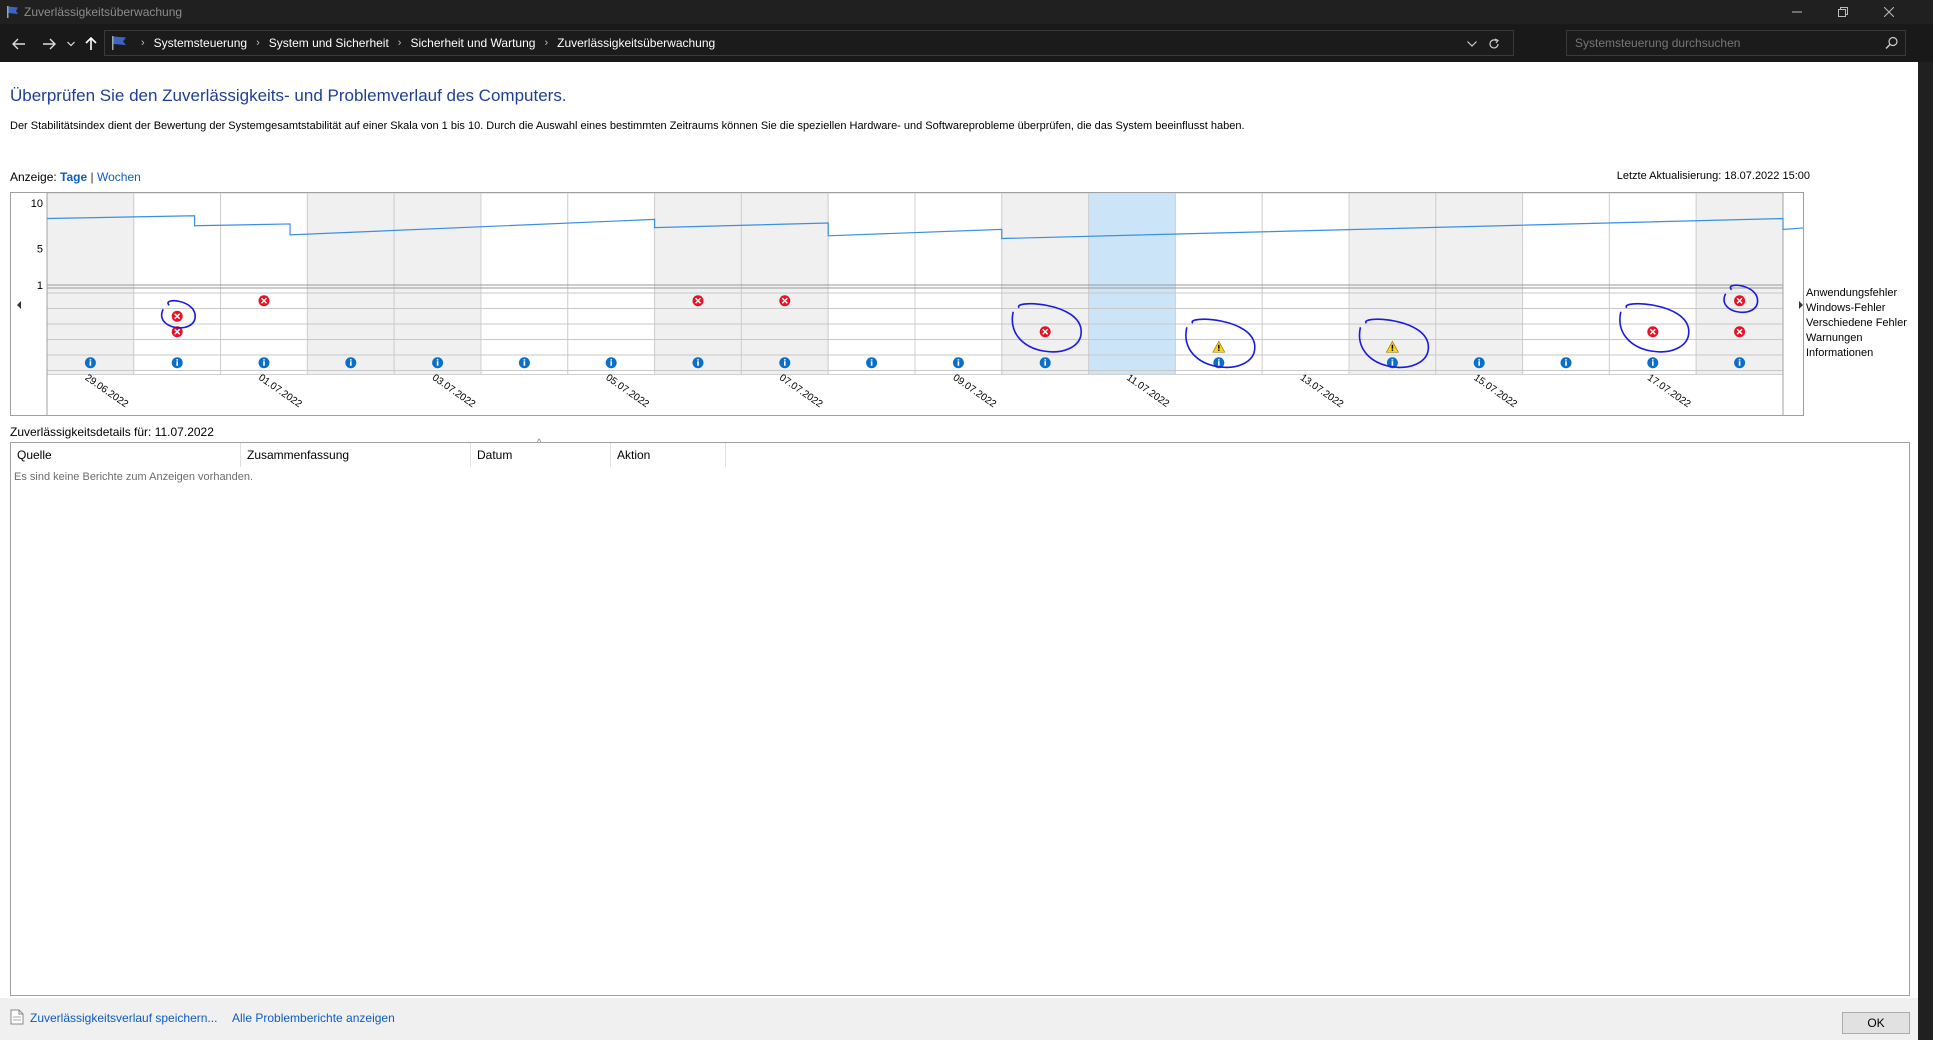  I want to click on legend-windows-fehler: Windows-Fehler, so click(1846, 308).